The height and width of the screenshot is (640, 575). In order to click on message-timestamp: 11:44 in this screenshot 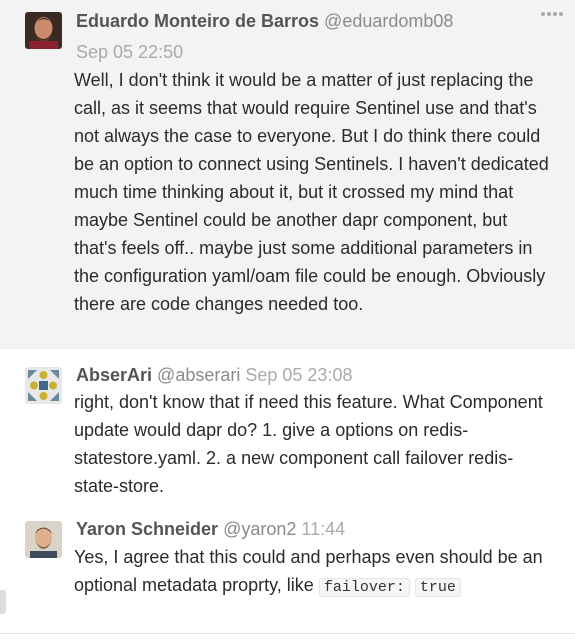, I will do `click(323, 529)`.